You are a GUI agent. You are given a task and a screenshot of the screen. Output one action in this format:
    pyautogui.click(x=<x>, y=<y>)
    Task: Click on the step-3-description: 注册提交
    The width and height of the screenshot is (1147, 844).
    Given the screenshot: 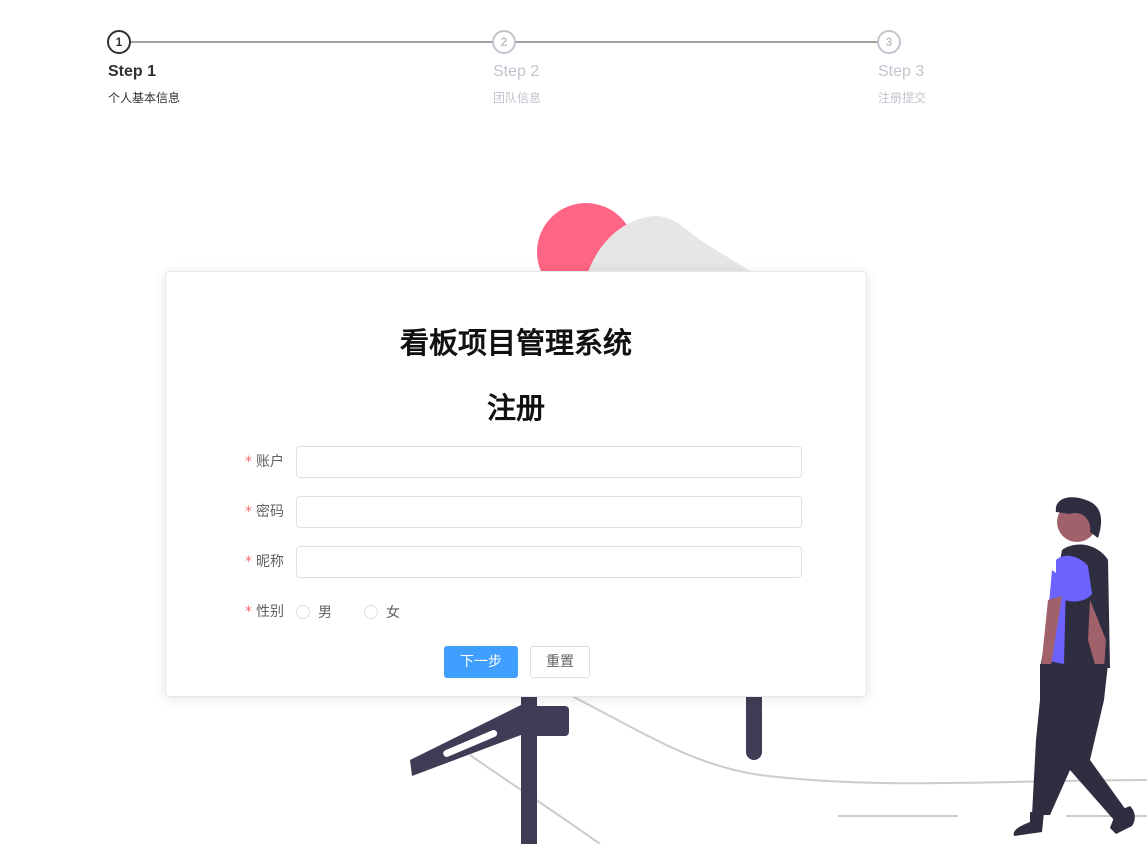 What is the action you would take?
    pyautogui.click(x=902, y=98)
    